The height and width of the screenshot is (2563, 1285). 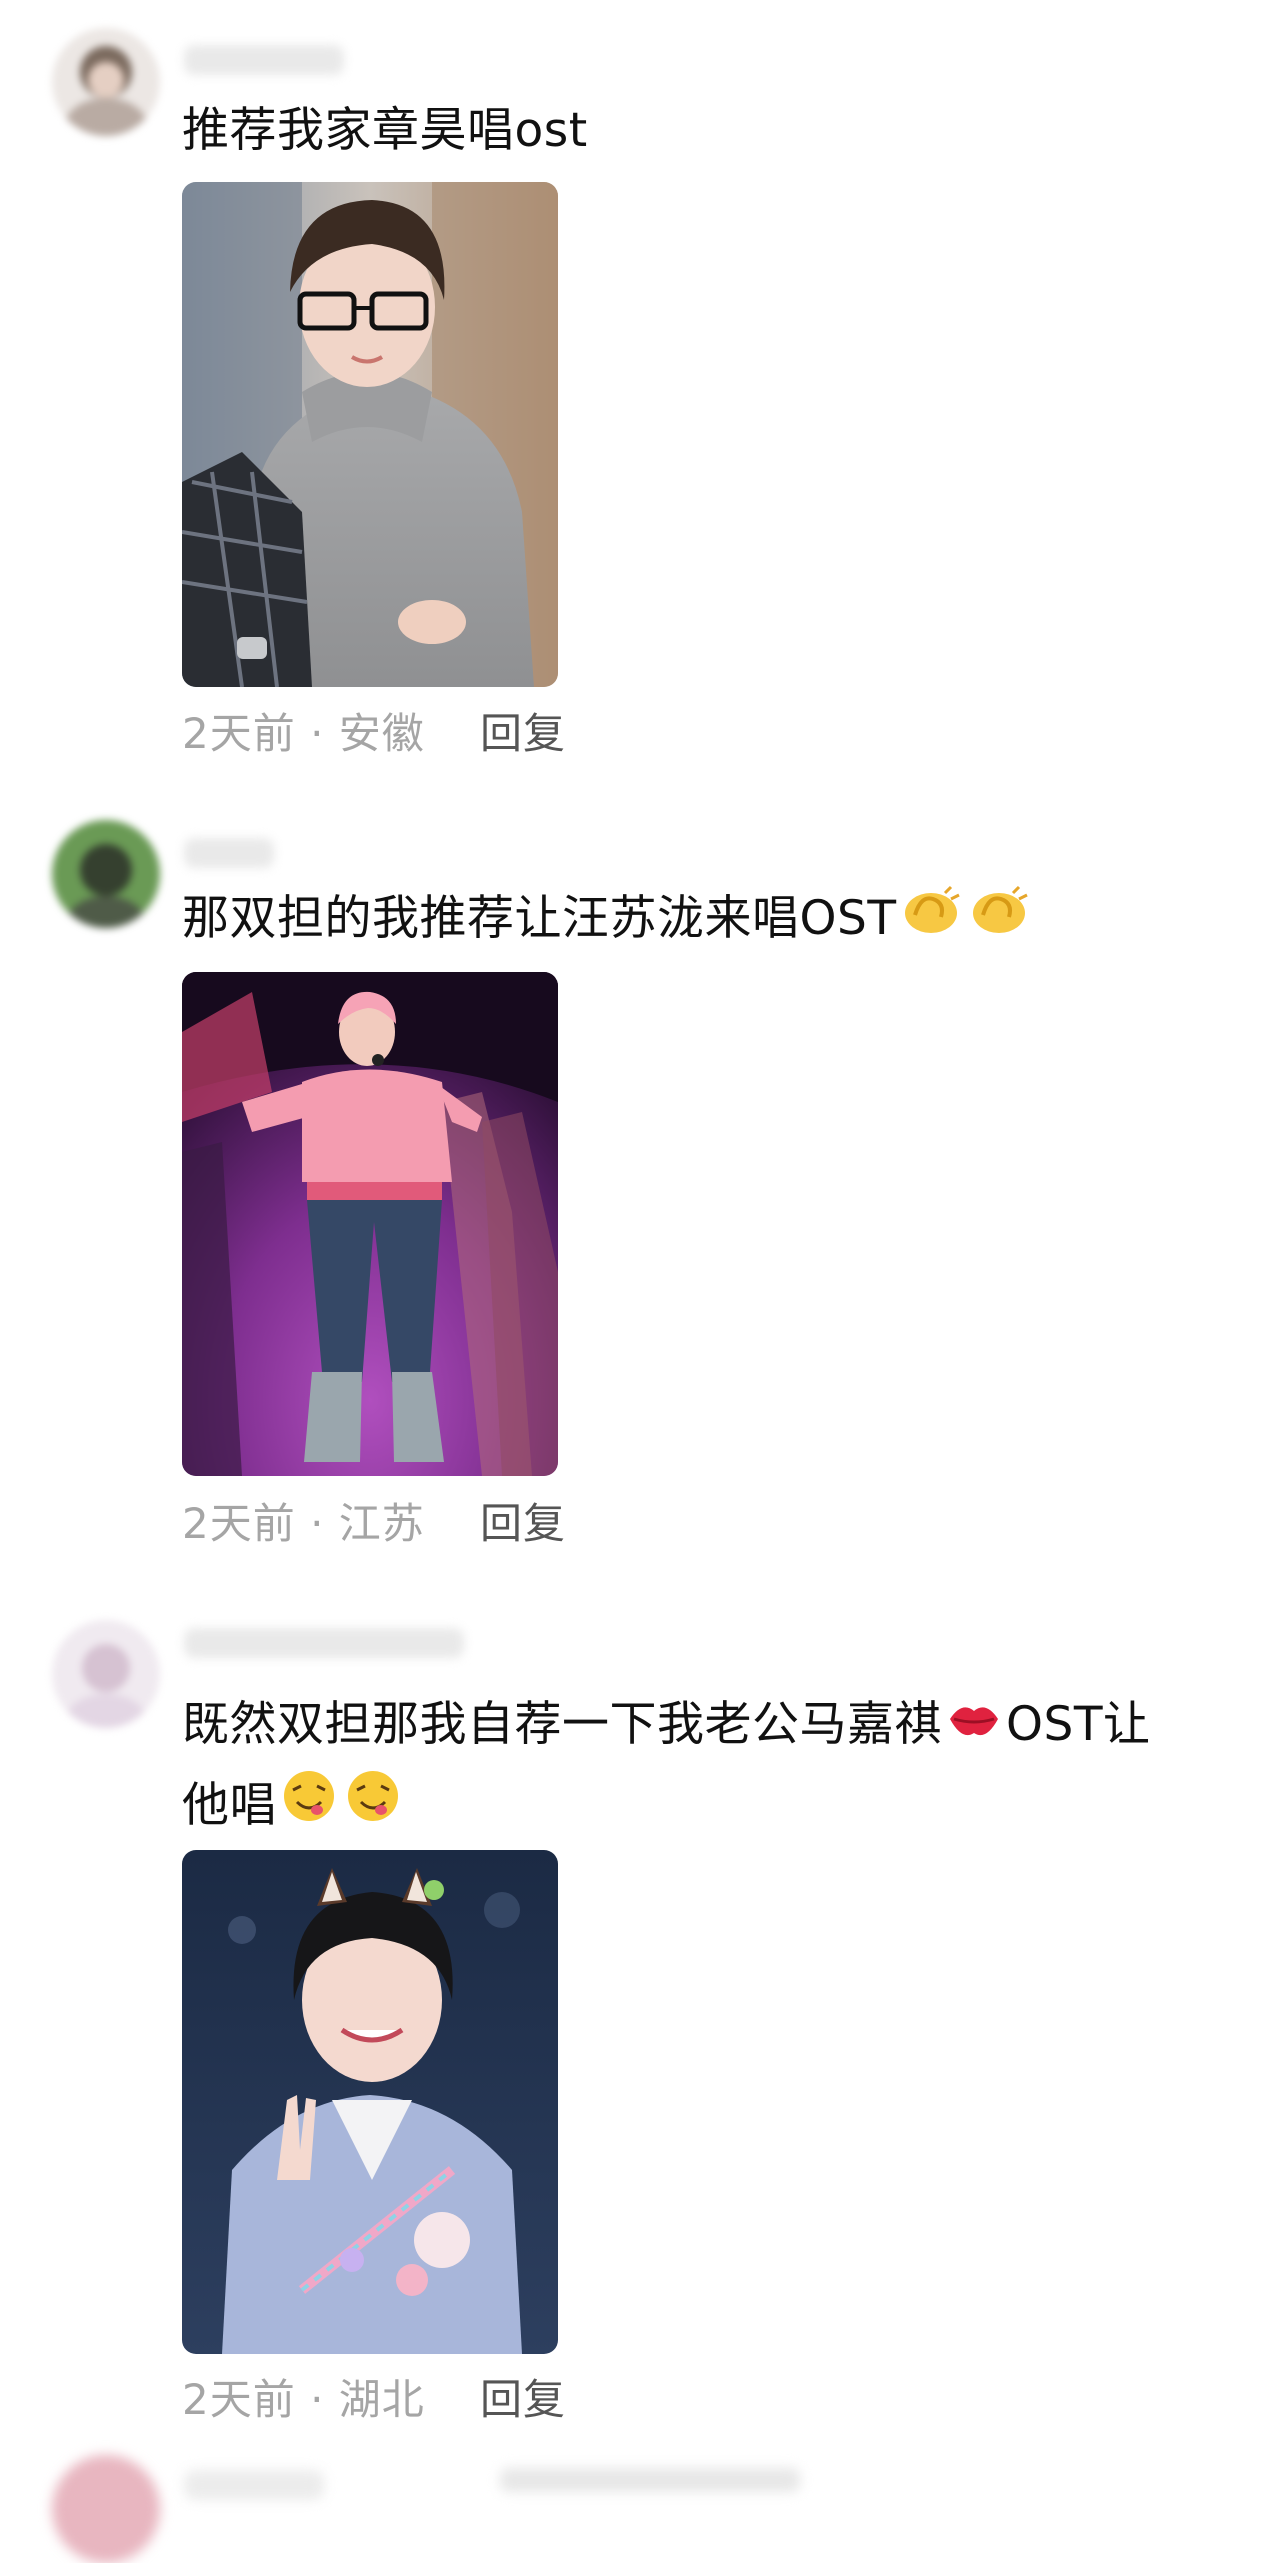 What do you see at coordinates (303, 1523) in the screenshot?
I see `comment-meta-text: 2天前 · 江苏` at bounding box center [303, 1523].